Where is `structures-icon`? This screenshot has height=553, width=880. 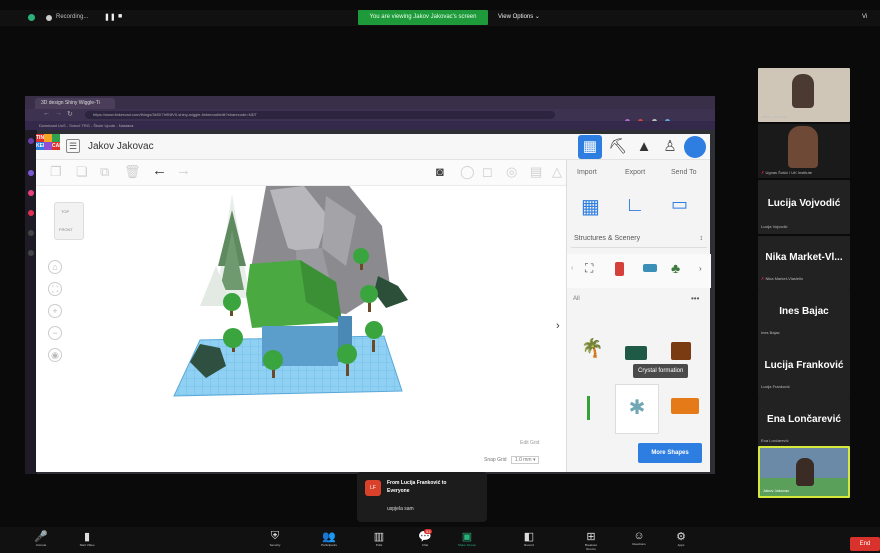 structures-icon is located at coordinates (619, 269).